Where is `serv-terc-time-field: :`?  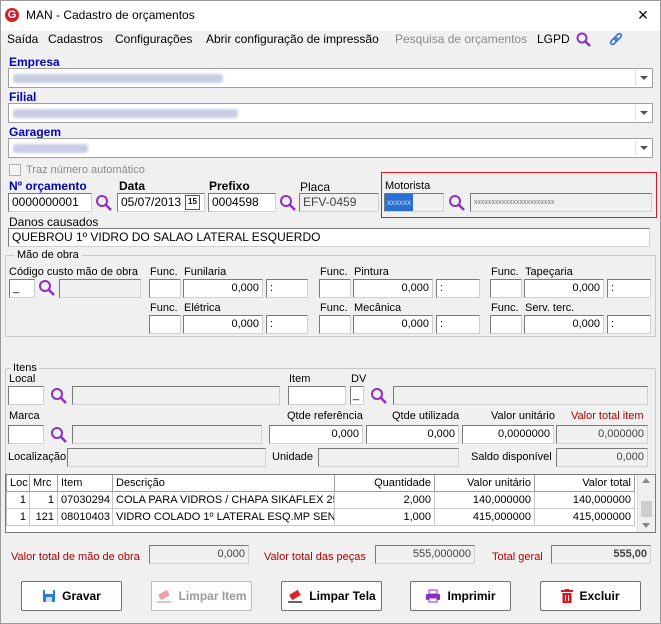 serv-terc-time-field: : is located at coordinates (629, 324).